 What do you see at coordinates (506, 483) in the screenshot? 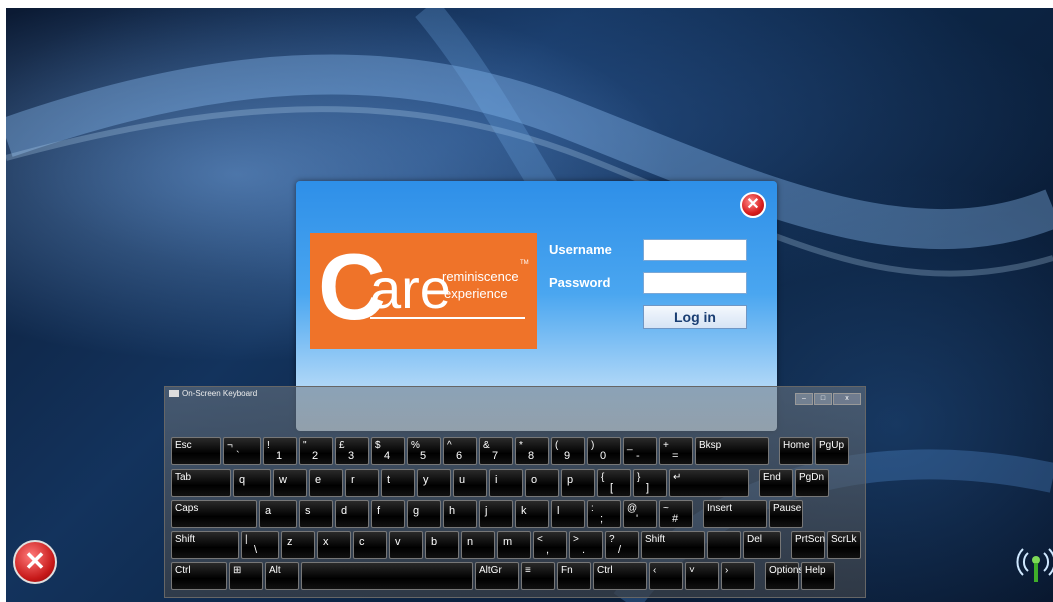
I see `key-1-8: i` at bounding box center [506, 483].